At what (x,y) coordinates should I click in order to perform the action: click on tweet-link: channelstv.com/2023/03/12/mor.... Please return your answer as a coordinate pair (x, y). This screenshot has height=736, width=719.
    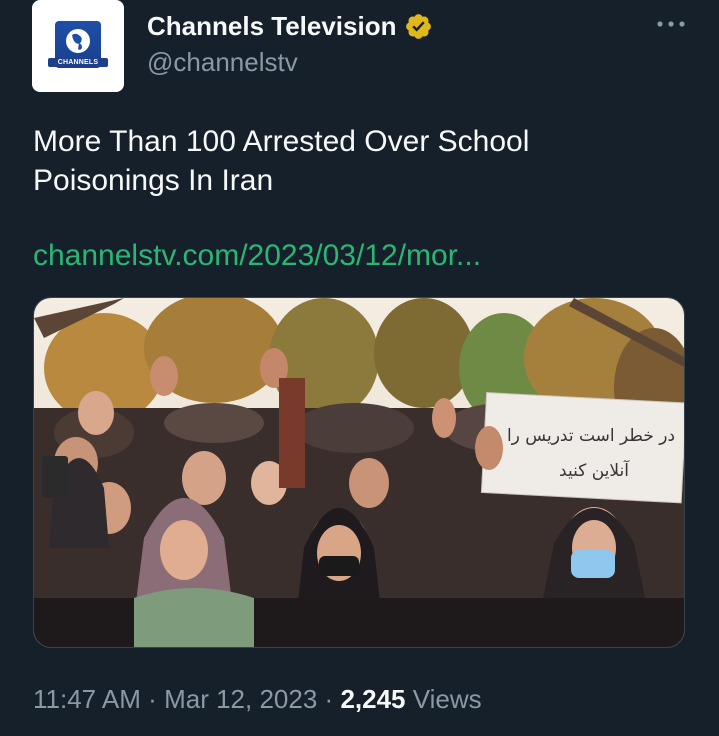
    Looking at the image, I should click on (257, 255).